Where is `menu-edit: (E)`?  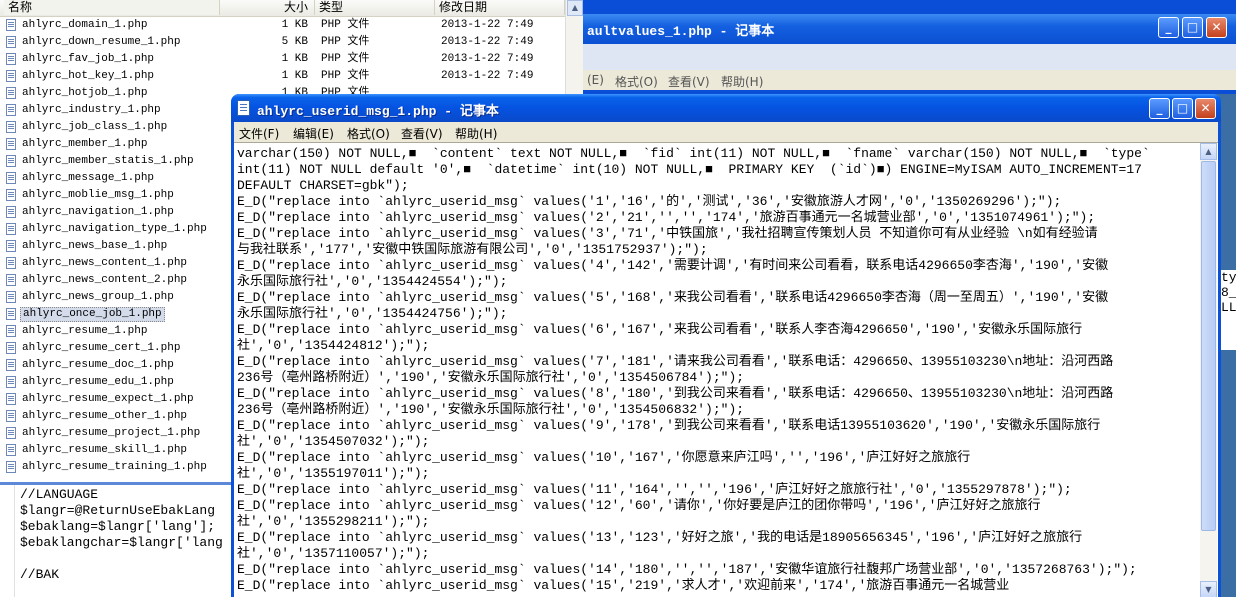
menu-edit: (E) is located at coordinates (595, 80).